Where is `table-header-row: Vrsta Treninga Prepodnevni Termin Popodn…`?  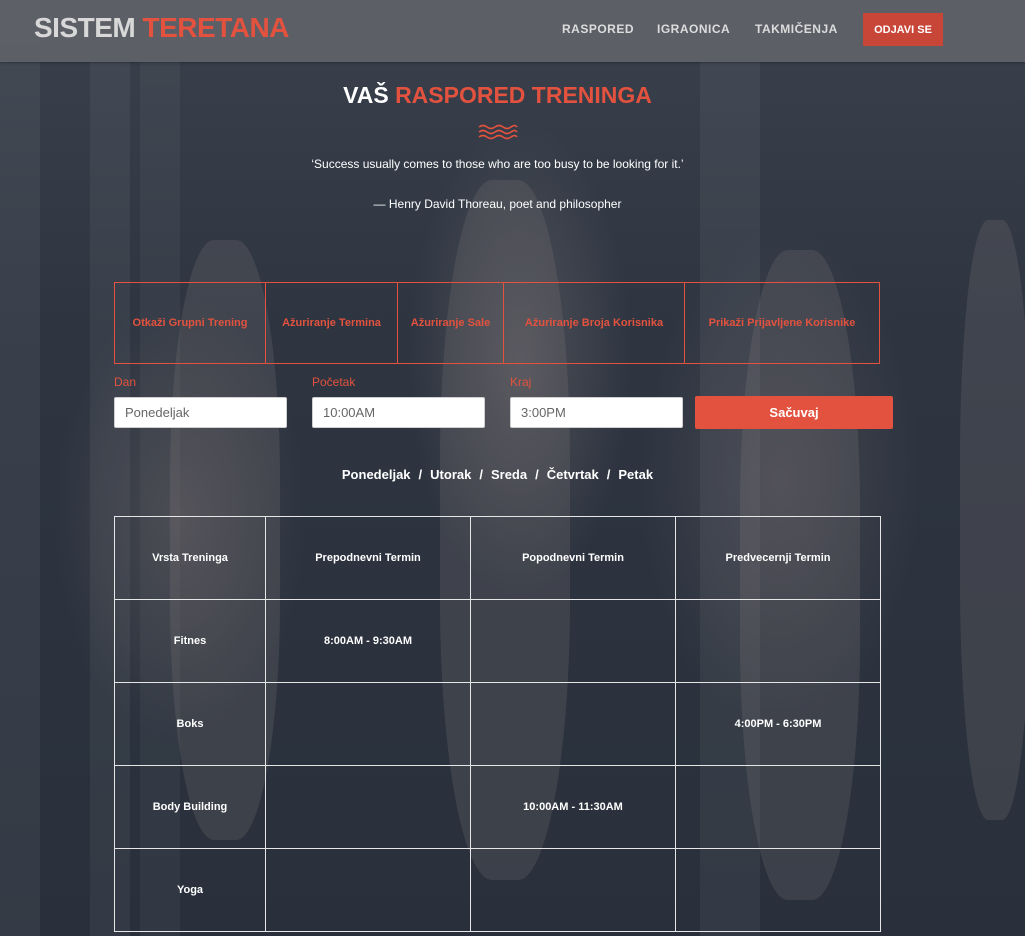 table-header-row: Vrsta Treninga Prepodnevni Termin Popodn… is located at coordinates (497, 558).